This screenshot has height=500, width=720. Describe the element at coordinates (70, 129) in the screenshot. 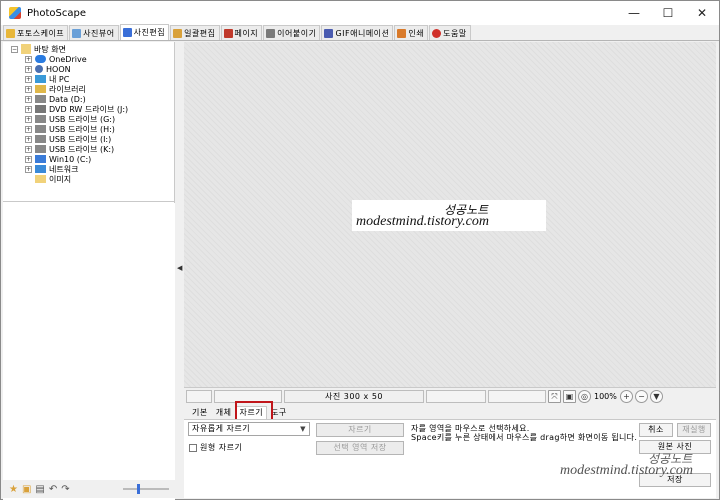

I see `tree-node: + USB 드라이브 (H:)` at that location.